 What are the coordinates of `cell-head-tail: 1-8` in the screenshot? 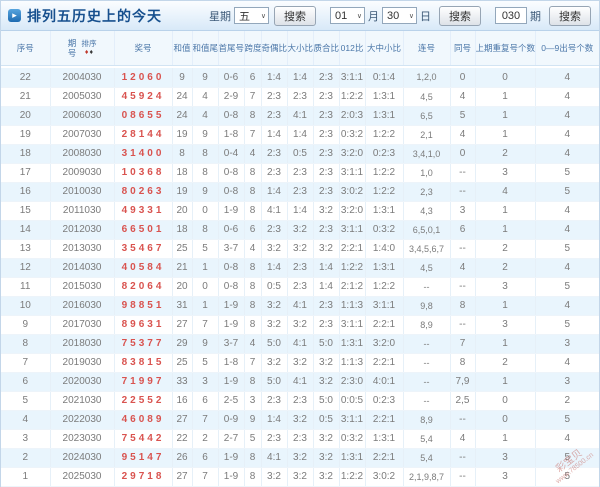 It's located at (231, 363).